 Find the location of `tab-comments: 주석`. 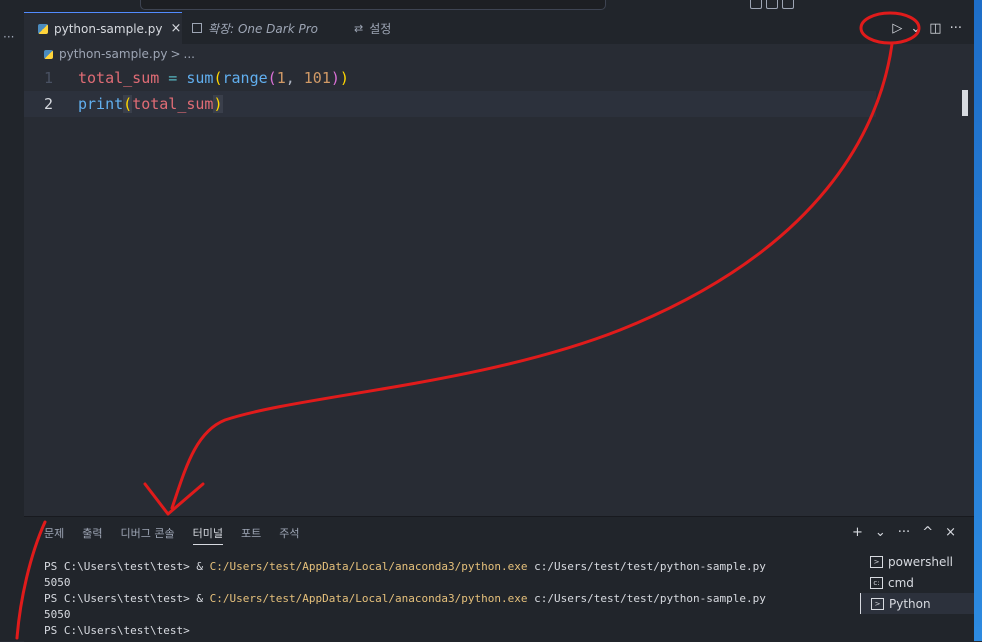

tab-comments: 주석 is located at coordinates (289, 535).